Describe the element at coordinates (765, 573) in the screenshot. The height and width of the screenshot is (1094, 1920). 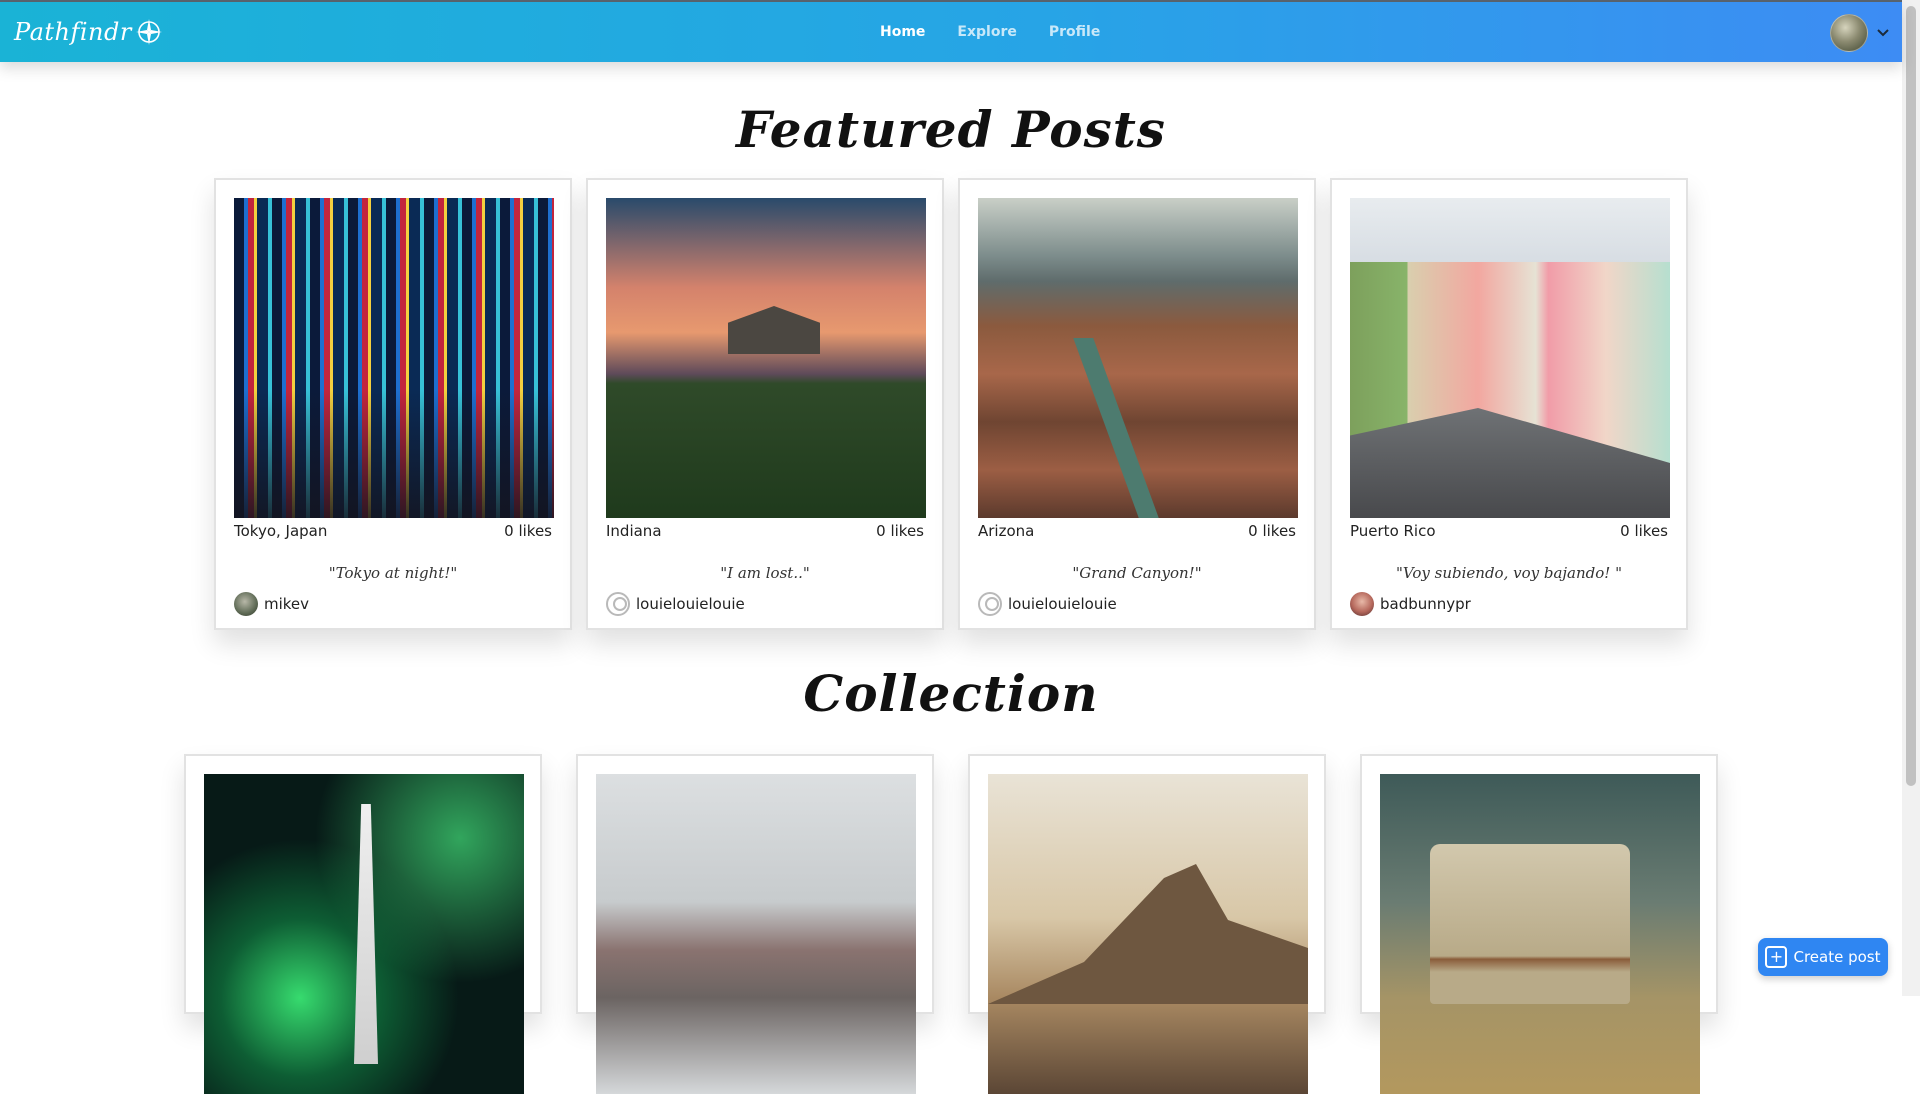
I see `post-caption: "I am lost.."` at that location.